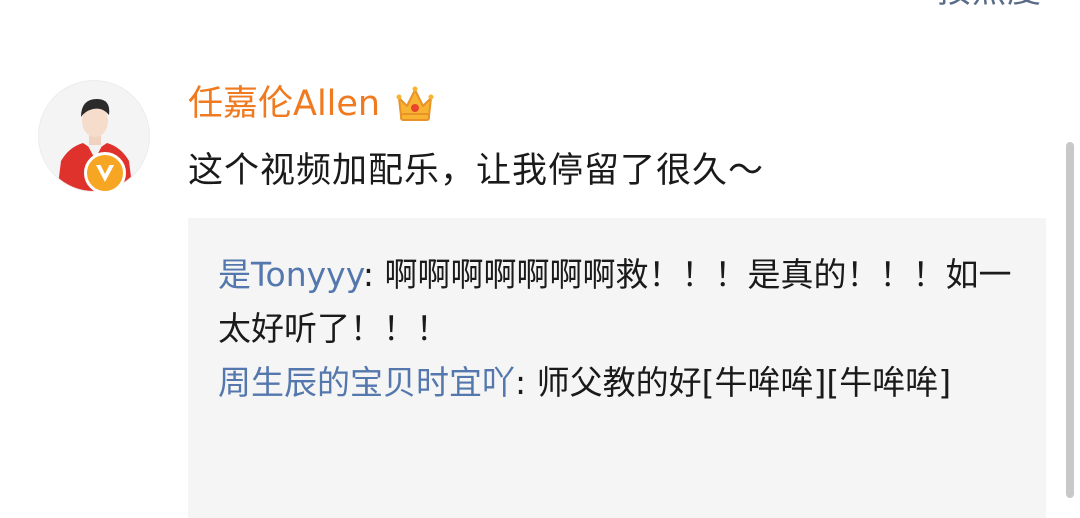  I want to click on reply-item: 周生辰的宝贝时宜吖: 师父教的好[牛哞哞][牛哞哞], so click(618, 383).